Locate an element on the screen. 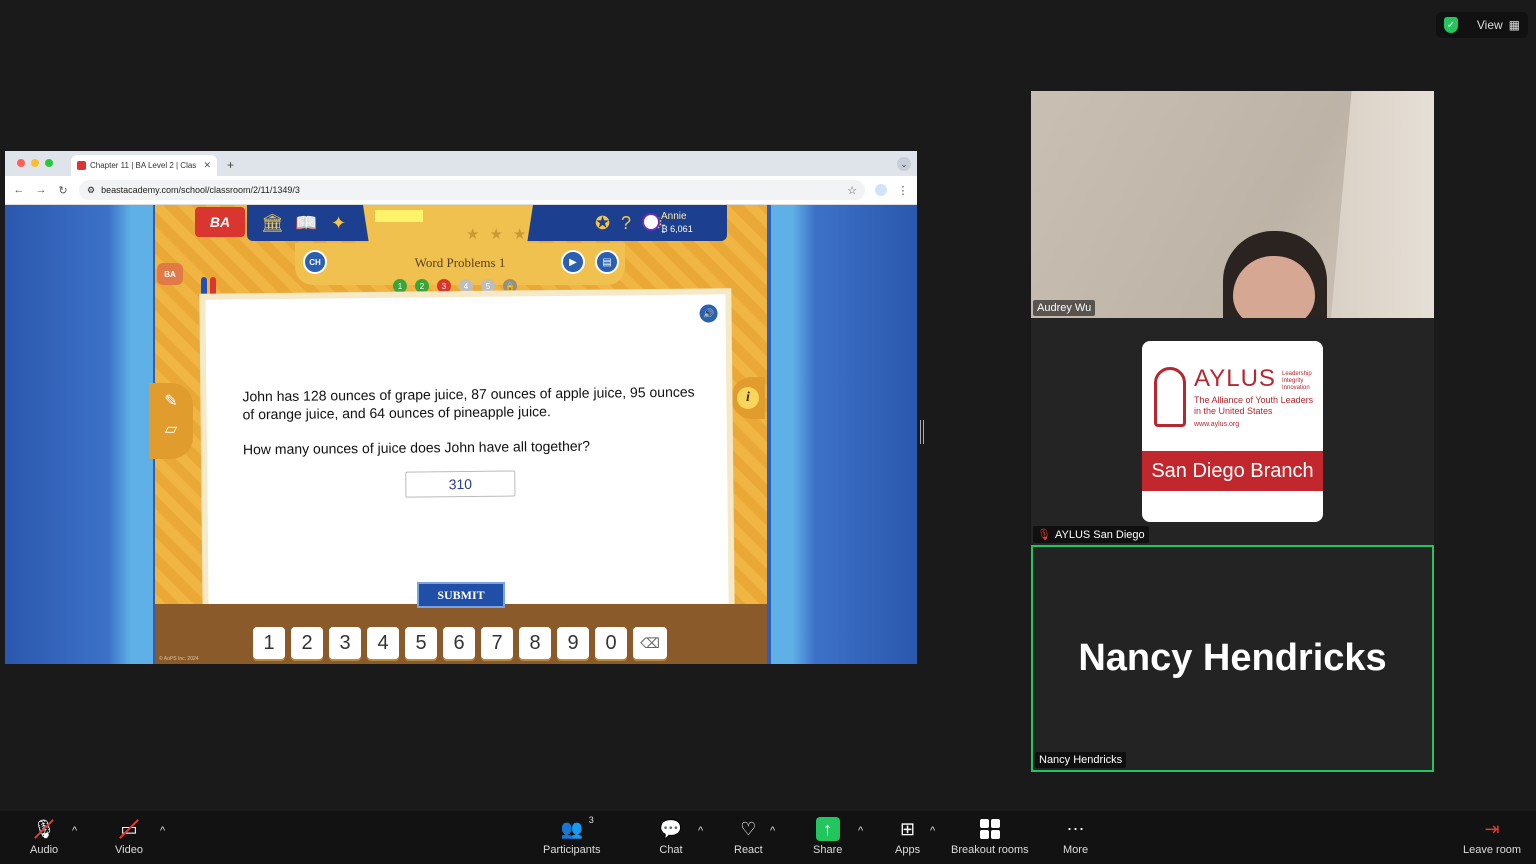 Image resolution: width=1536 pixels, height=864 pixels. share-screen-icon: ↑ is located at coordinates (827, 829).